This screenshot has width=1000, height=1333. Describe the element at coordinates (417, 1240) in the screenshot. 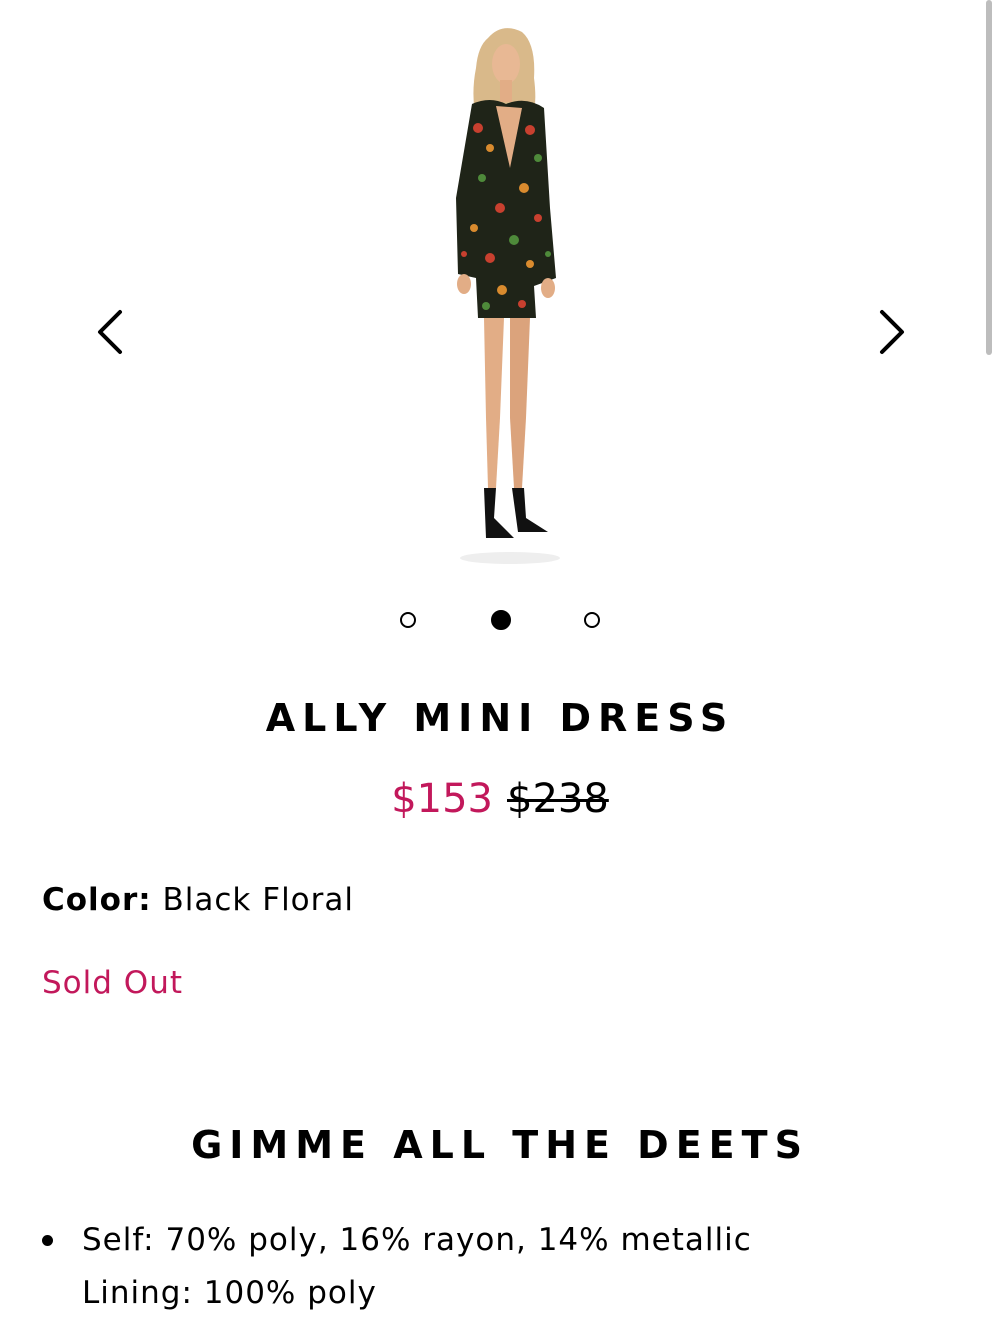

I see `fabric-self: Self: 70% poly, 16% rayon, 14% metallic` at that location.